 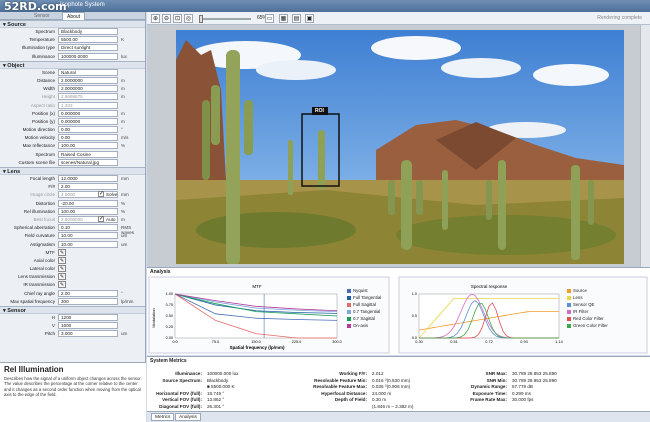 What do you see at coordinates (489, 286) in the screenshot?
I see `spectral-title: Spectral response` at bounding box center [489, 286].